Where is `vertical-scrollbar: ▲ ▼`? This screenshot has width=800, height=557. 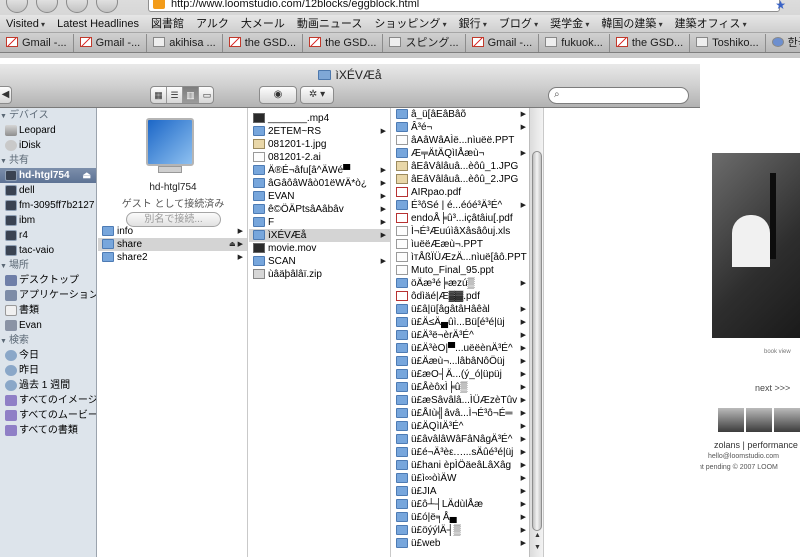 vertical-scrollbar: ▲ ▼ is located at coordinates (536, 332).